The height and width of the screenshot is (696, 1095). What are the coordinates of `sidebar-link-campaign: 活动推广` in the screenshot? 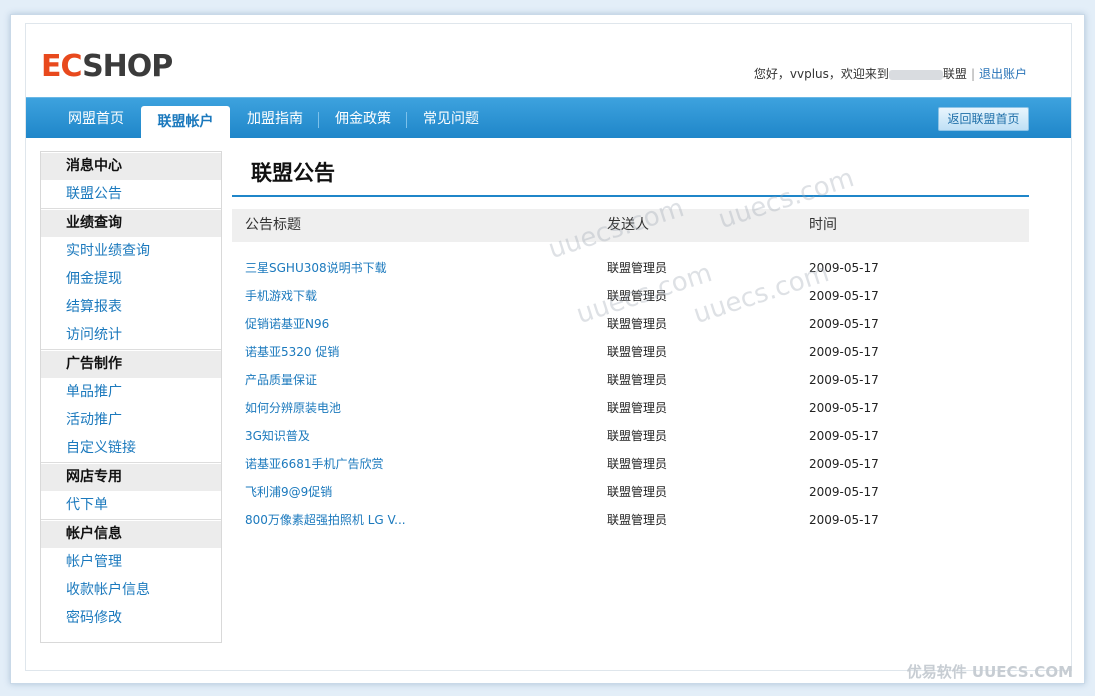 It's located at (131, 420).